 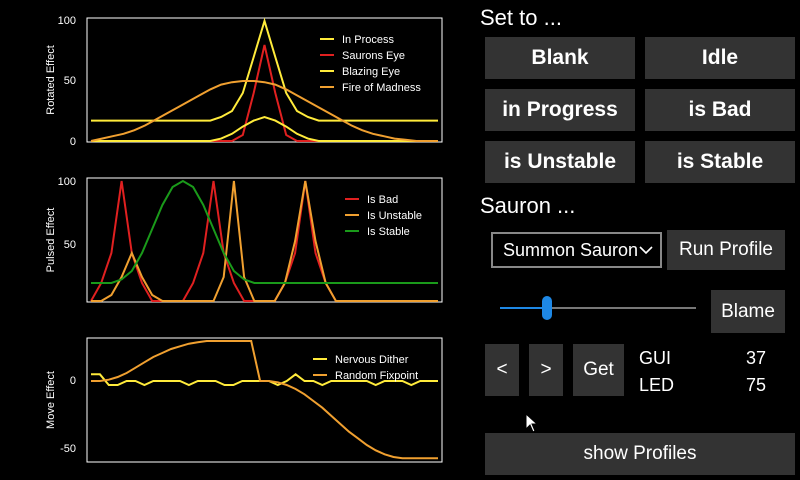 I want to click on y-axis-label: Move Effect, so click(x=51, y=400).